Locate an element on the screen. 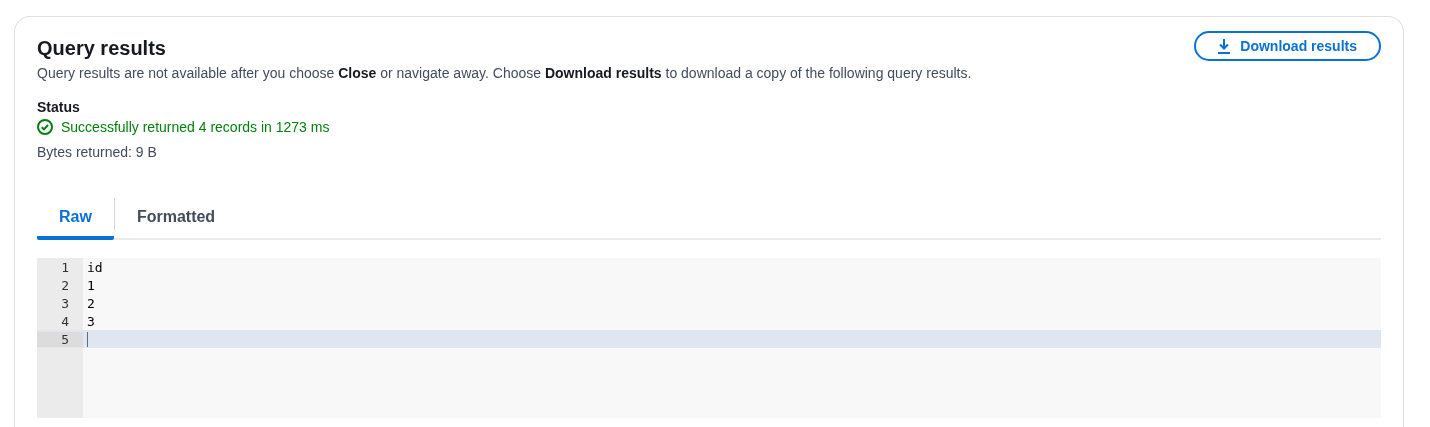 Image resolution: width=1430 pixels, height=427 pixels. description-text: Query results are not available after you choose Close or navigate away. Choose Download results to download a copy of the following query results. is located at coordinates (505, 73).